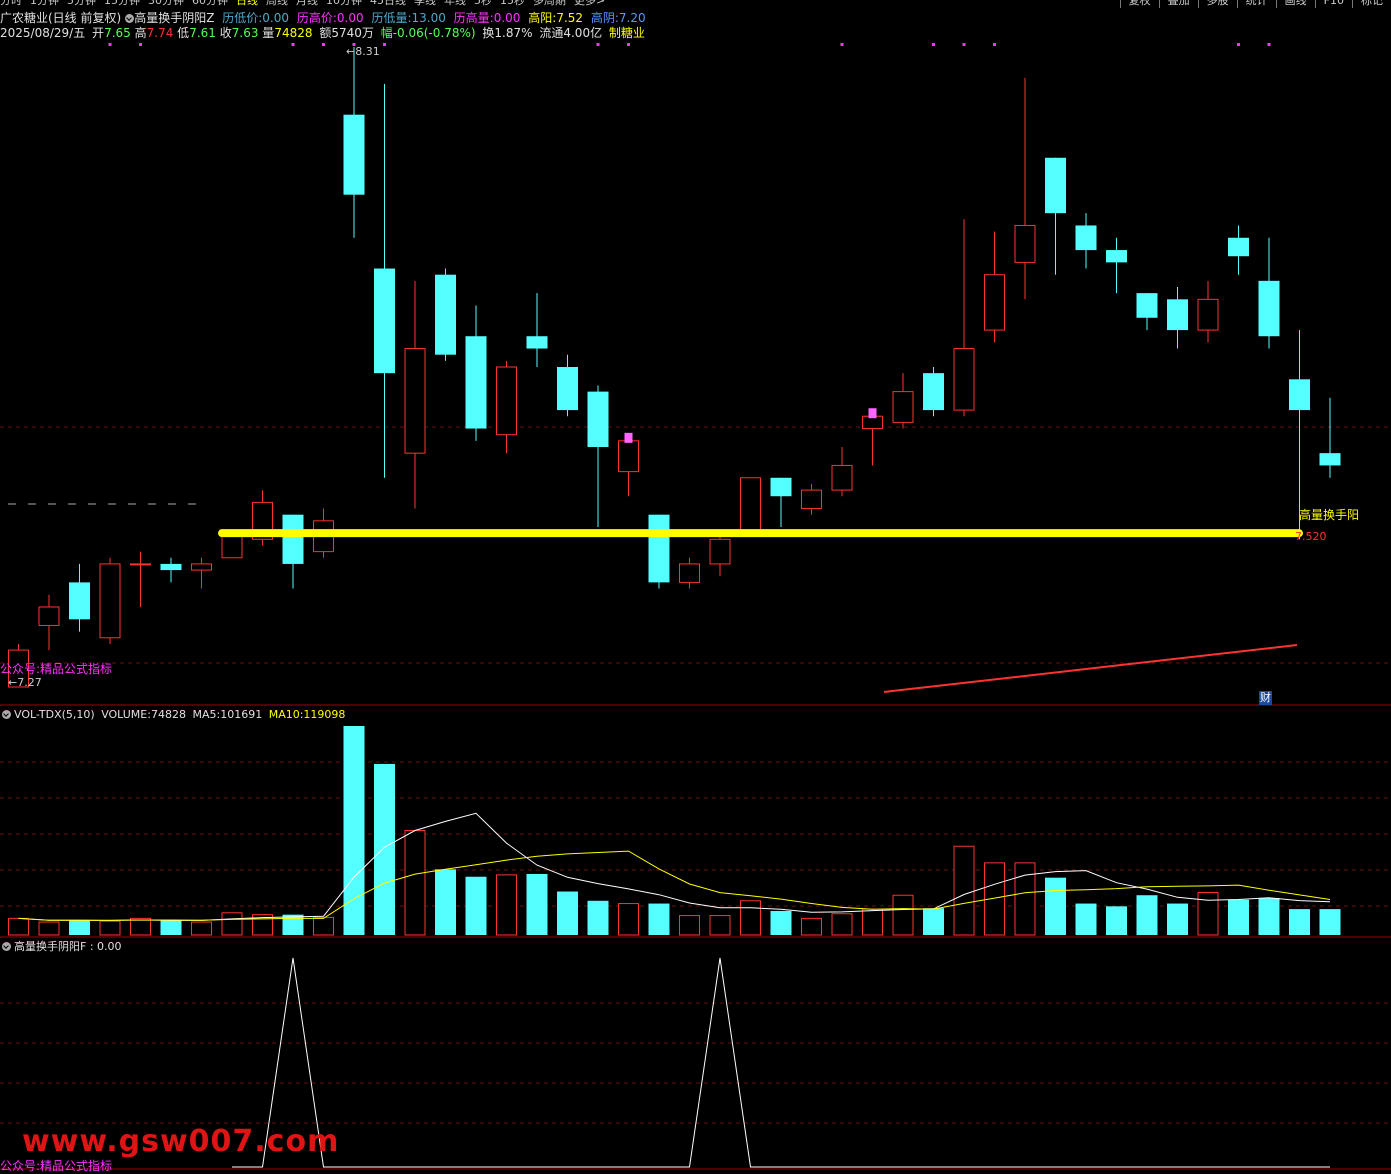 Image resolution: width=1391 pixels, height=1174 pixels. Describe the element at coordinates (206, 714) in the screenshot. I see `ma5-label: MA5:` at that location.